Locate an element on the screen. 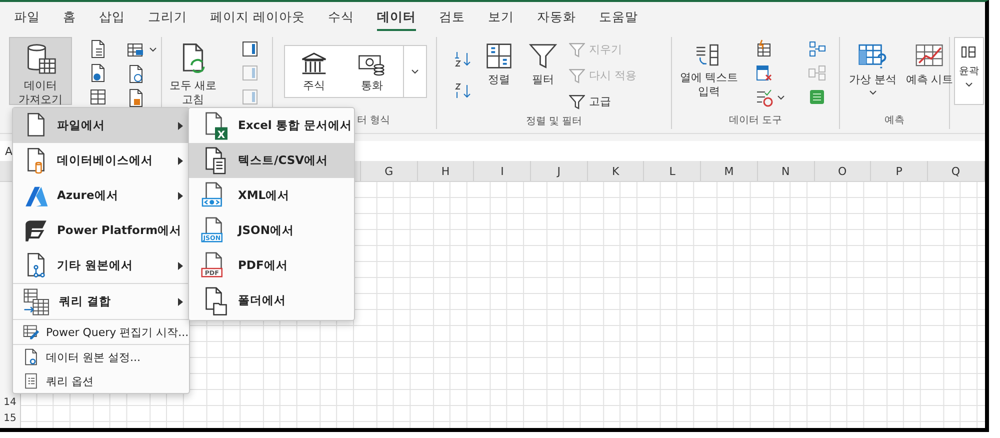  bank-icon is located at coordinates (314, 64).